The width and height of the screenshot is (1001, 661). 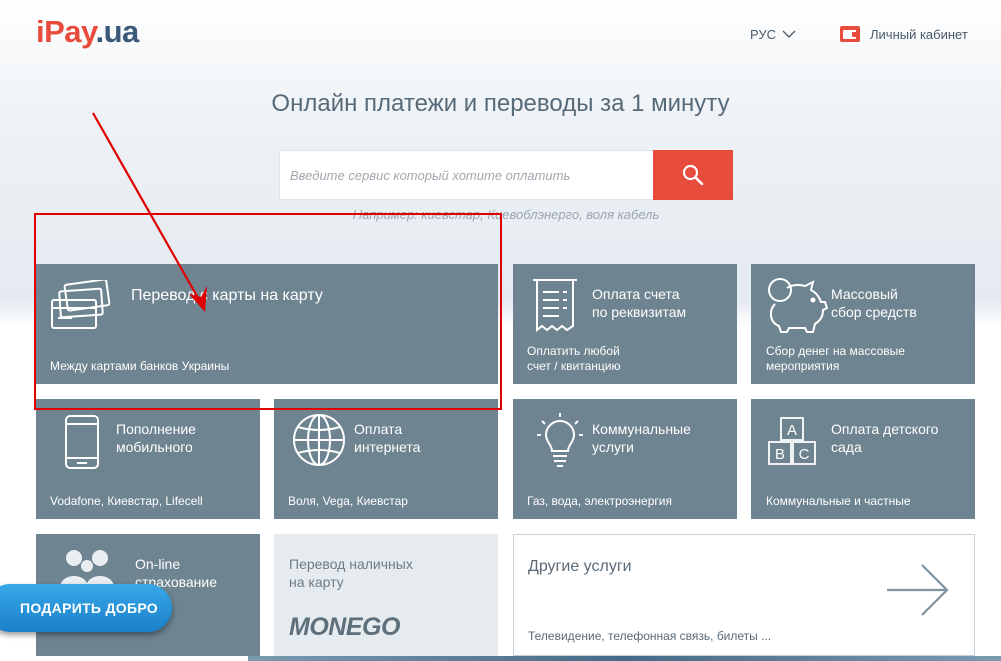 What do you see at coordinates (639, 312) in the screenshot?
I see `tile-title-line2: по реквизитам` at bounding box center [639, 312].